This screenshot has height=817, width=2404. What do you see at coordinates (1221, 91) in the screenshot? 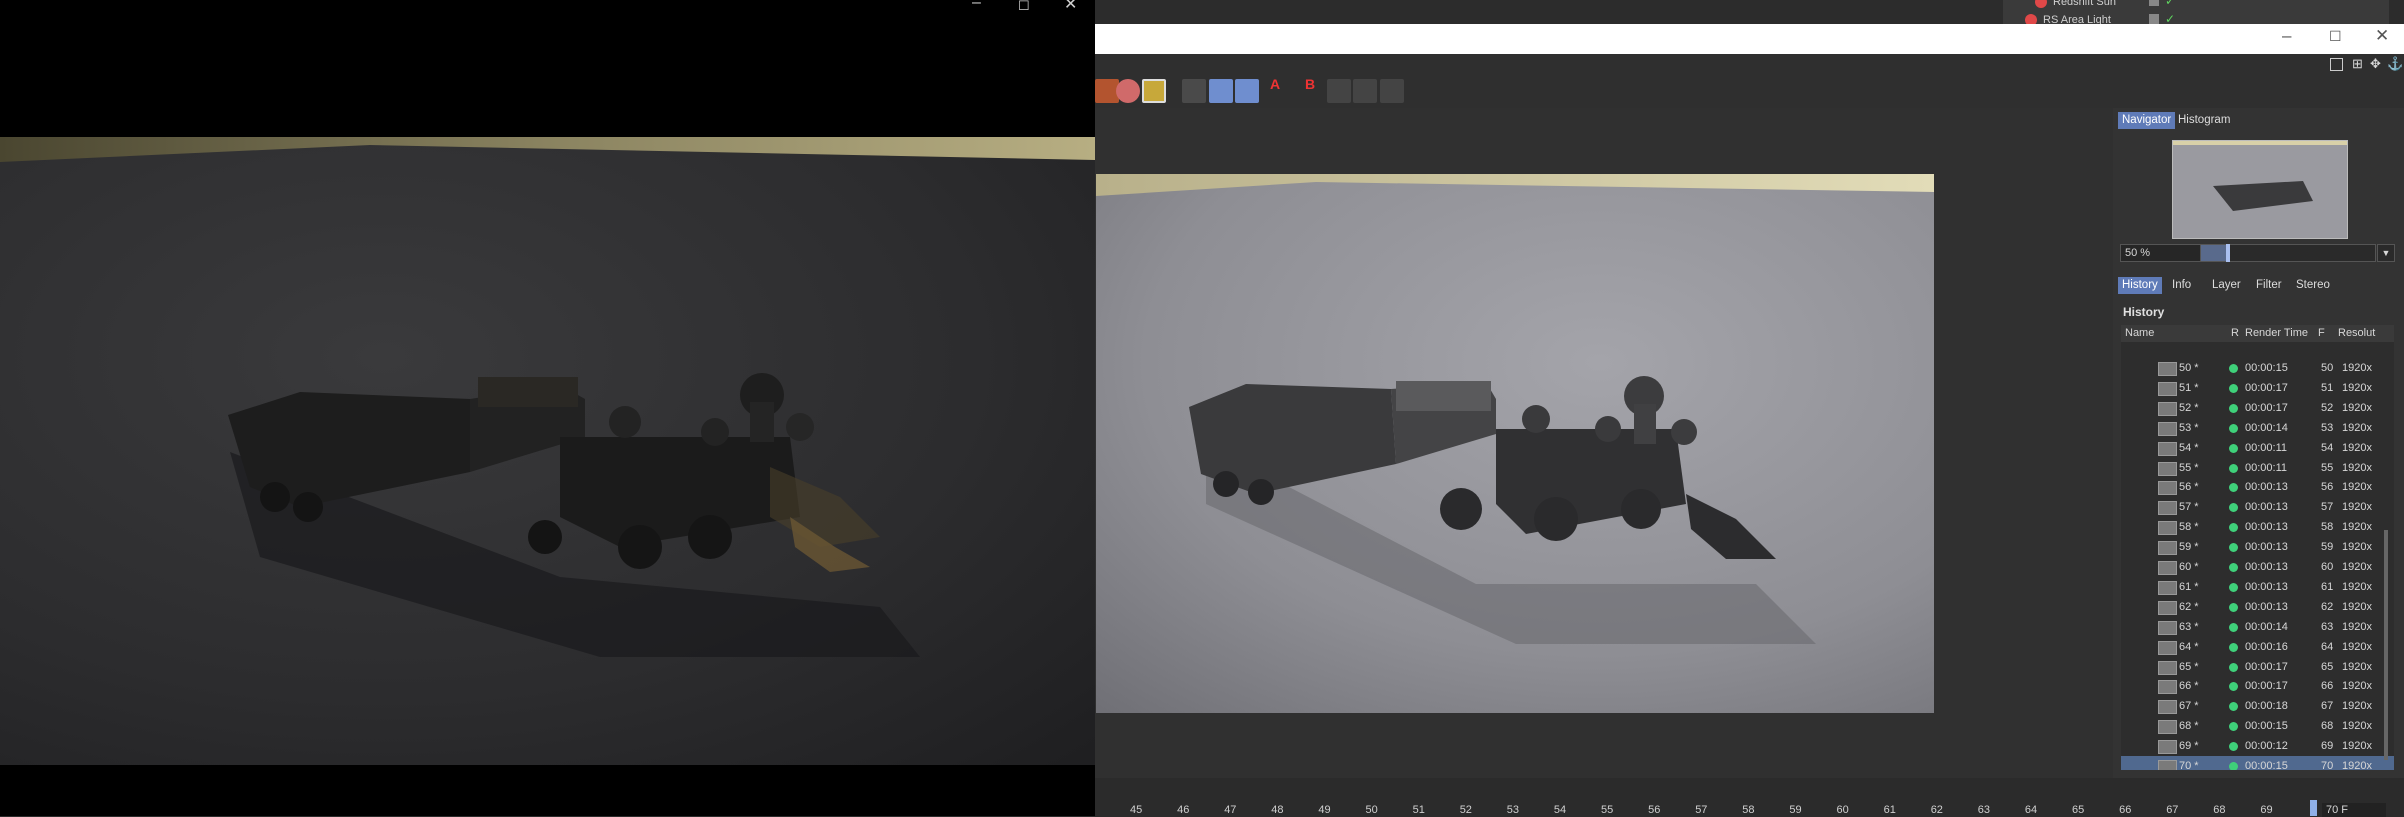
I see `fit-view-icon` at bounding box center [1221, 91].